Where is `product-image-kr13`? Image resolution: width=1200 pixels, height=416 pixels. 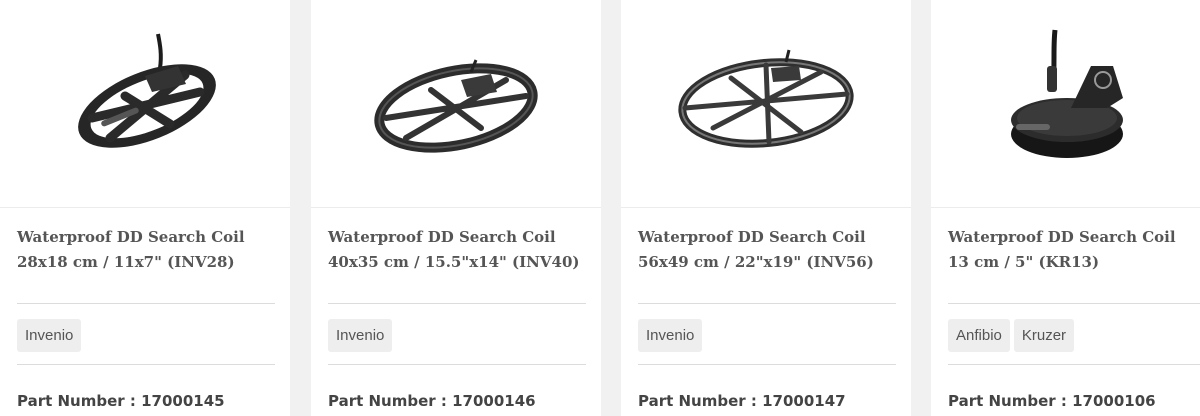 product-image-kr13 is located at coordinates (1065, 104).